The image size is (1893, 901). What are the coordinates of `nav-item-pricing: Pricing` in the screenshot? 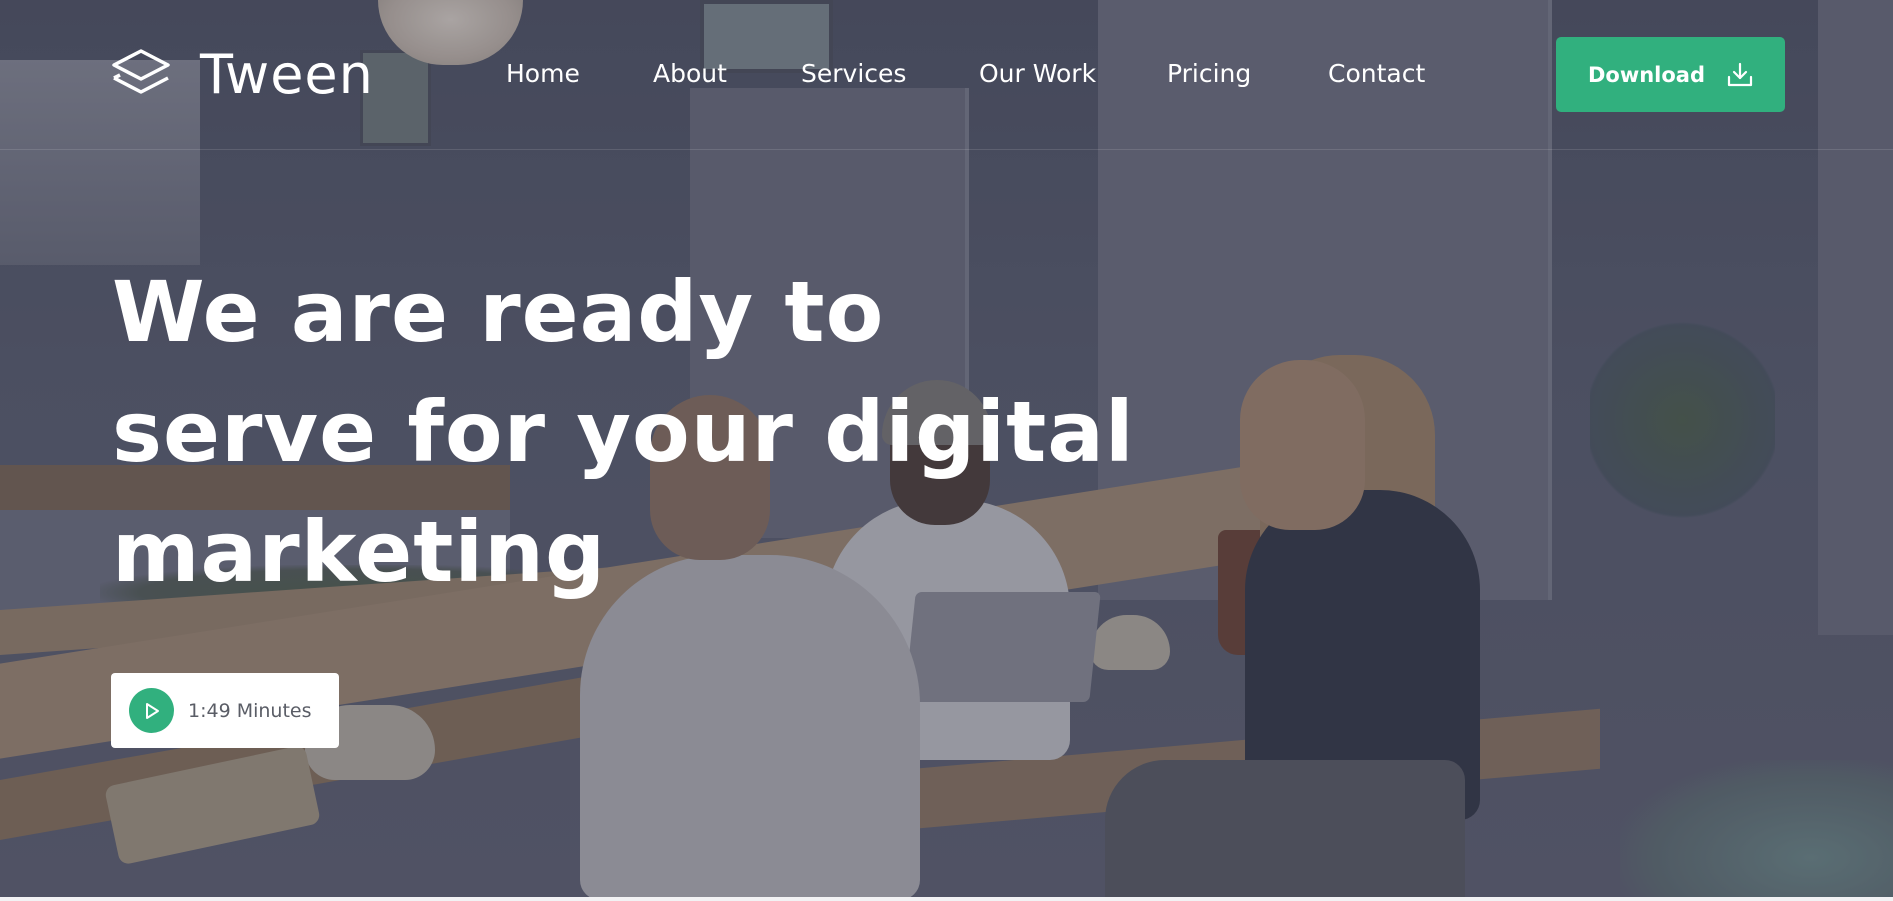 It's located at (1209, 74).